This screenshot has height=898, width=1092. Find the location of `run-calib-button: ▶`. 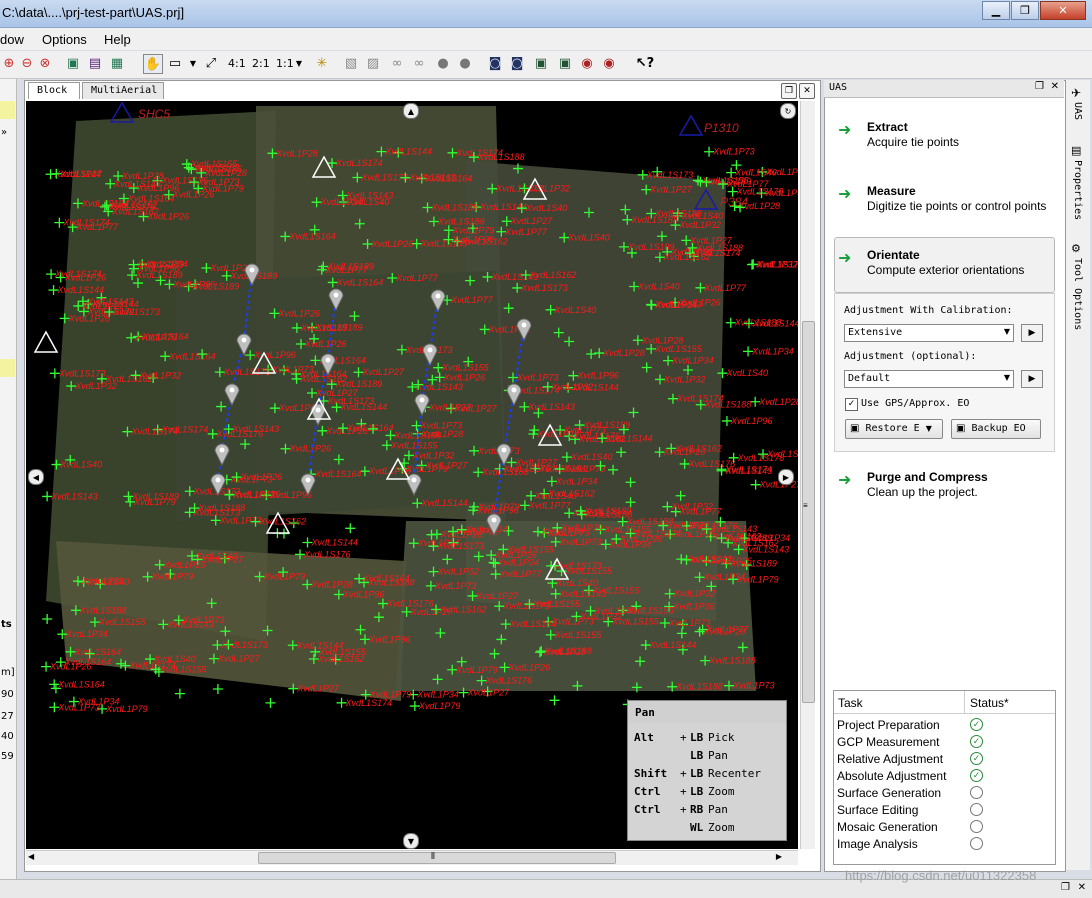

run-calib-button: ▶ is located at coordinates (1032, 333).